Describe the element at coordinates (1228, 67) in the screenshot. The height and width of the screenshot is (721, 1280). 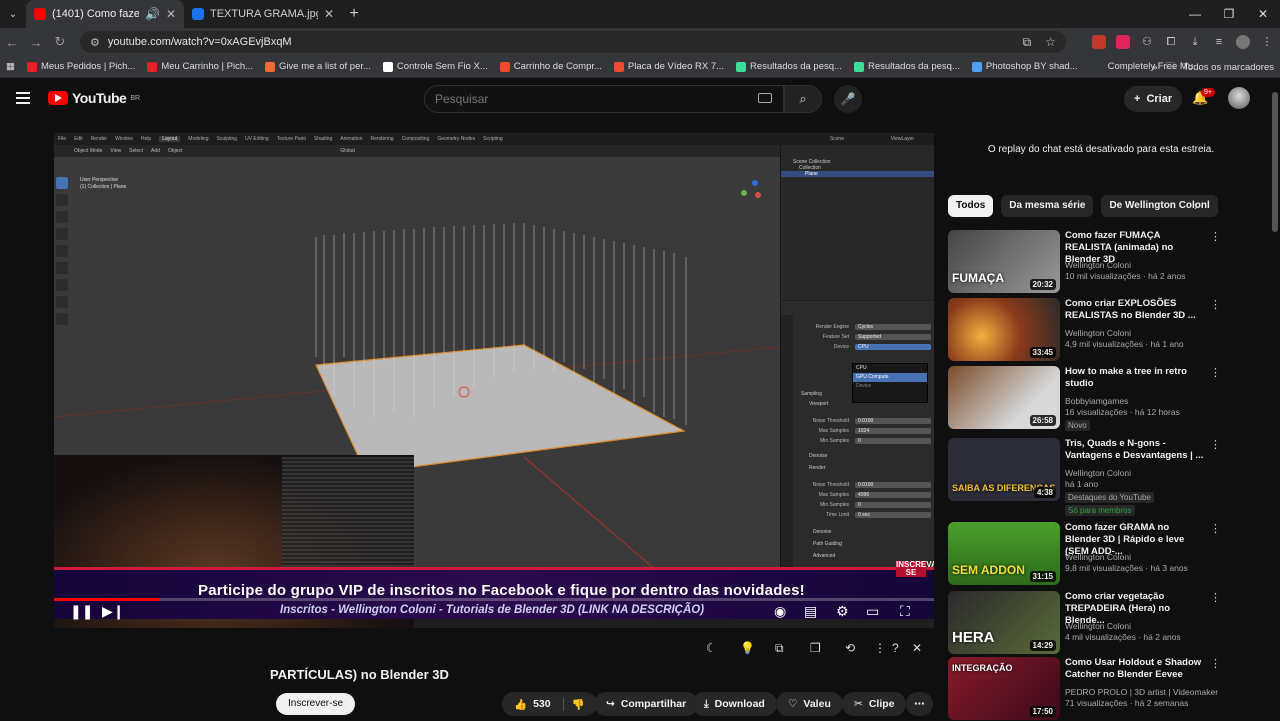
I see `all-bookmarks-link: Todos os marcadores` at that location.